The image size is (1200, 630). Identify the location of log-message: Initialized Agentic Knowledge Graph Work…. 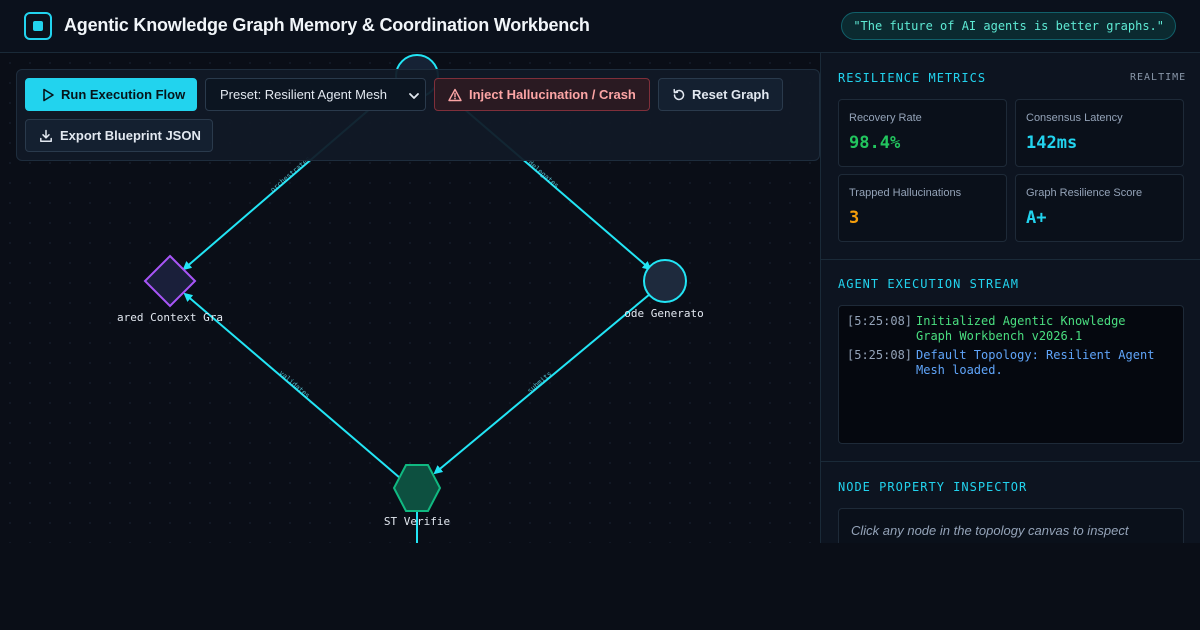
(1021, 328).